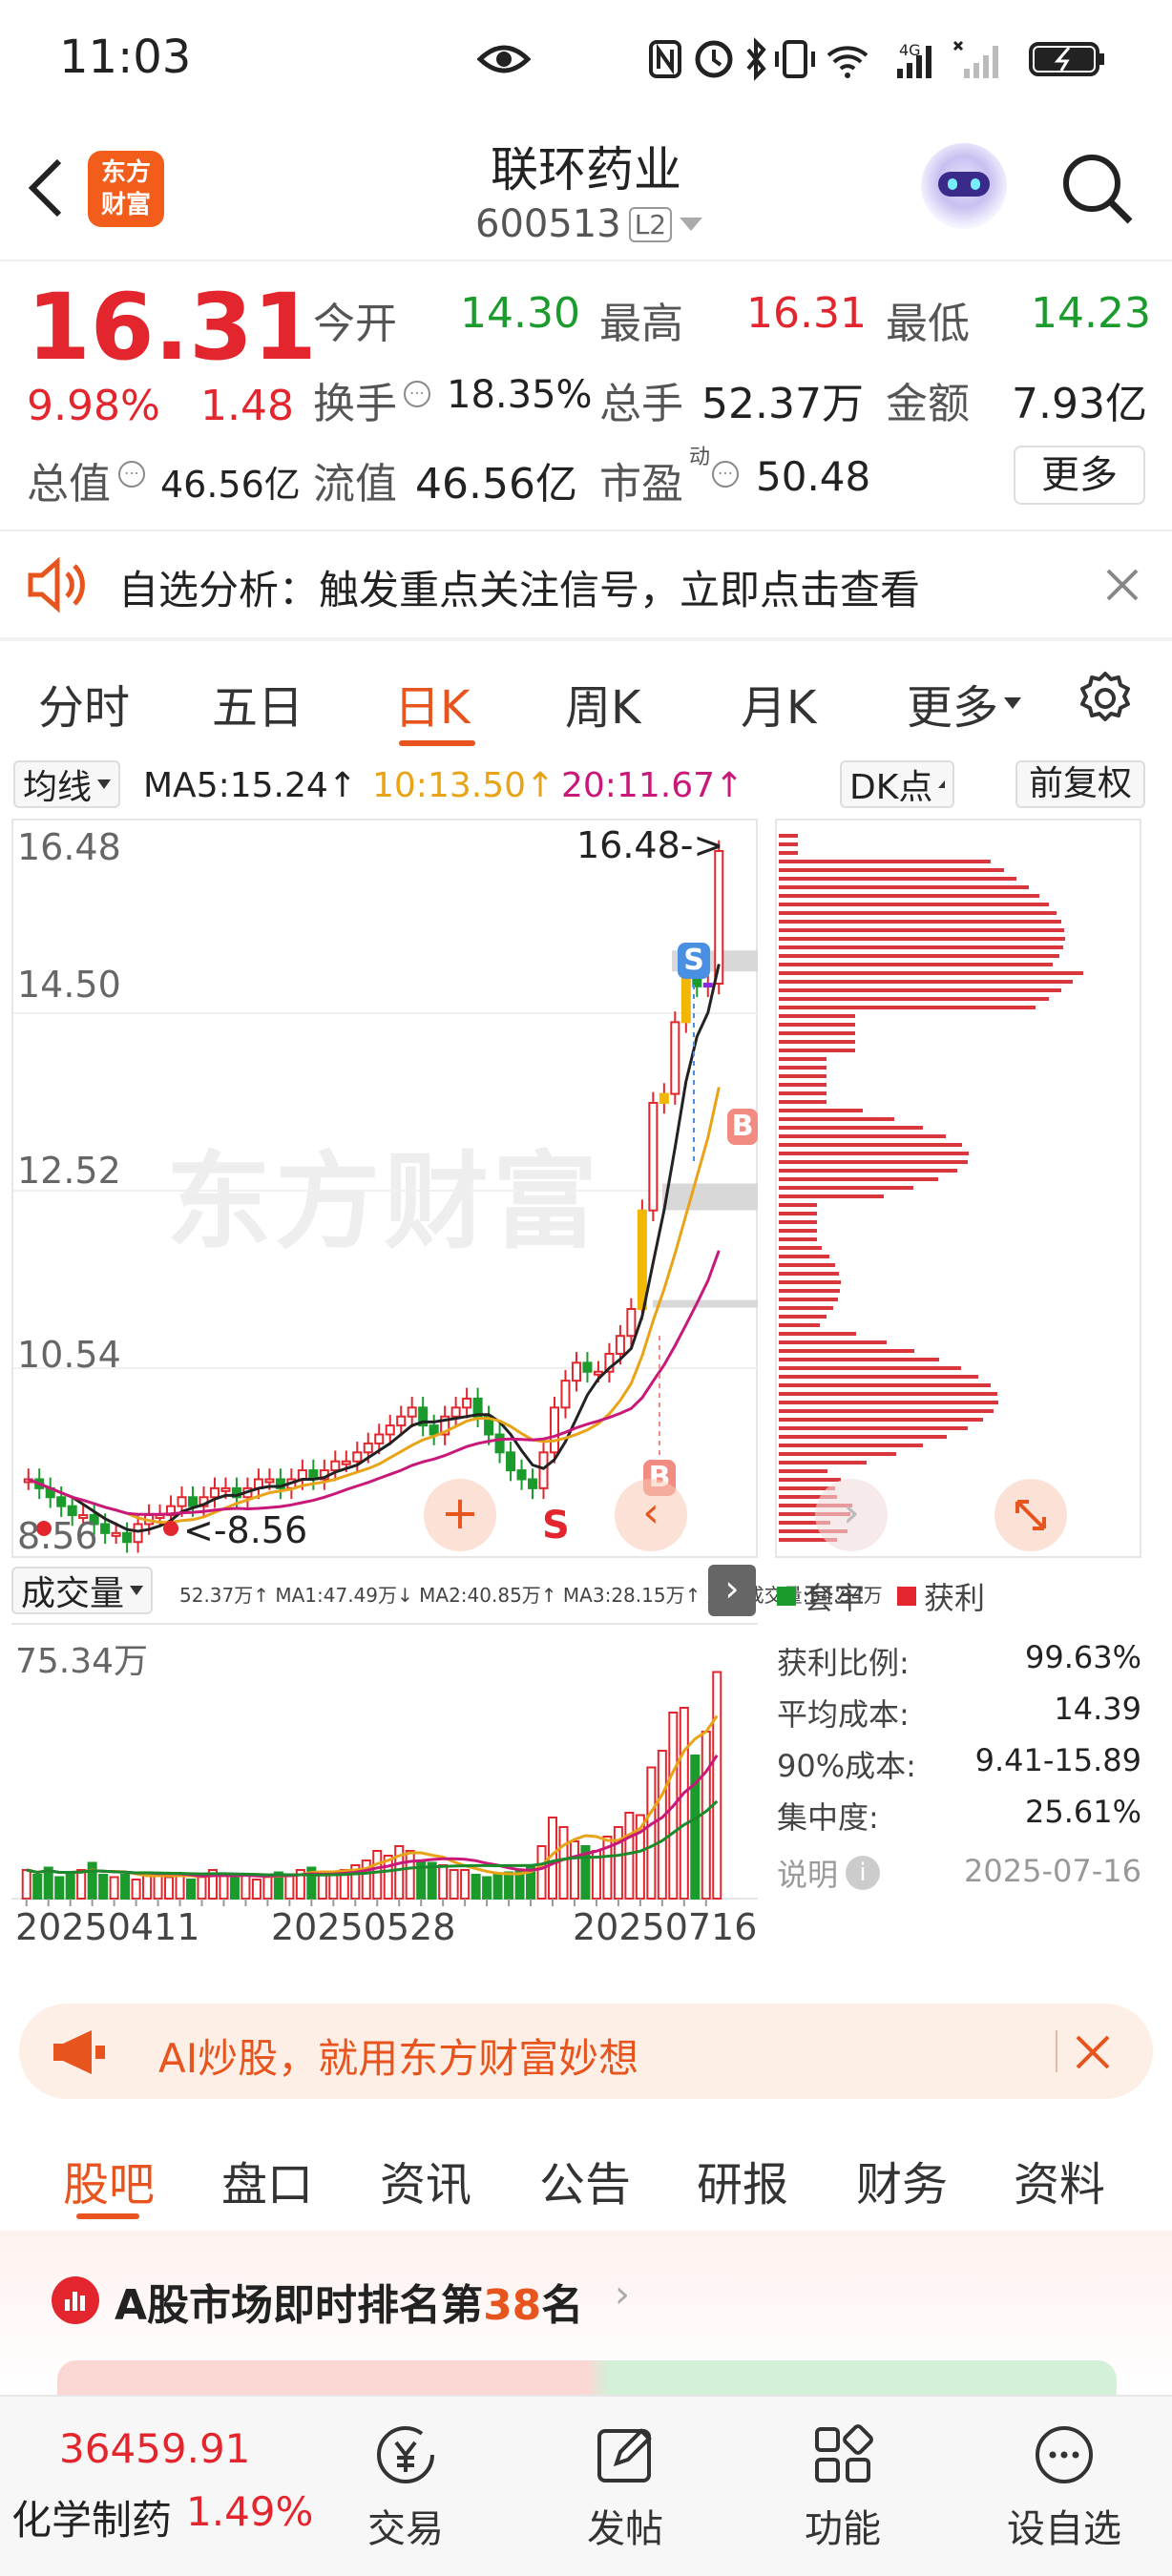 The image size is (1172, 2576). I want to click on tab-finance: 财务, so click(902, 2180).